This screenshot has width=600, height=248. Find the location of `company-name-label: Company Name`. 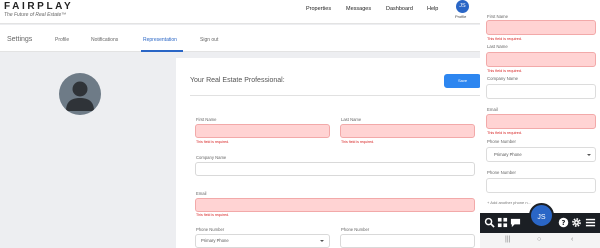

company-name-label: Company Name is located at coordinates (211, 157).